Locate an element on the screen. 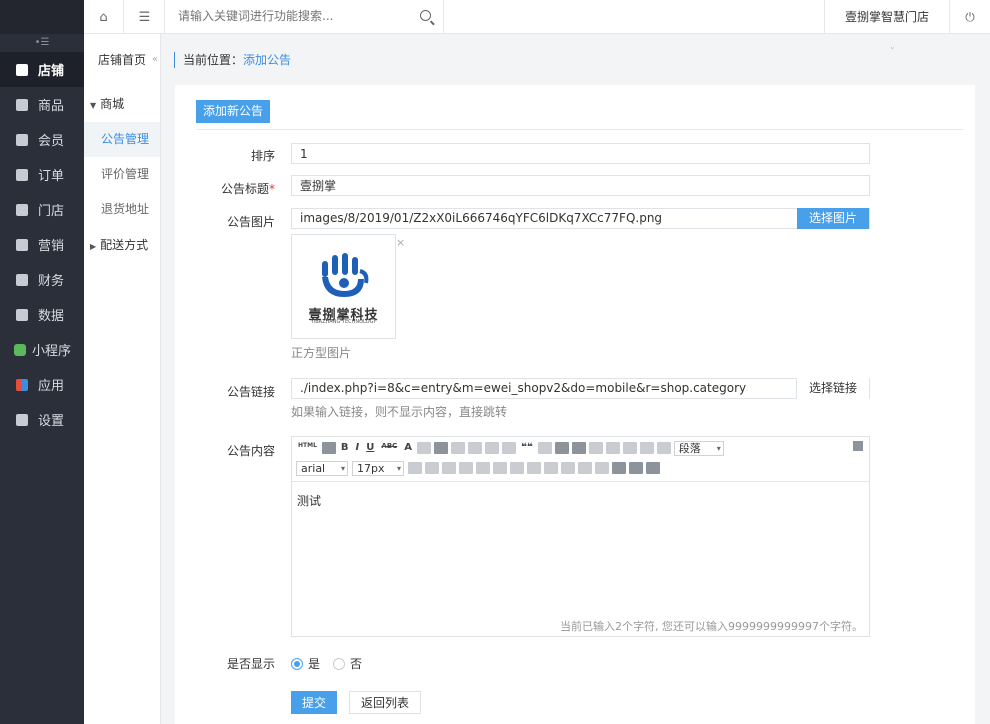  caret-down-icon: ▼ is located at coordinates (93, 105).